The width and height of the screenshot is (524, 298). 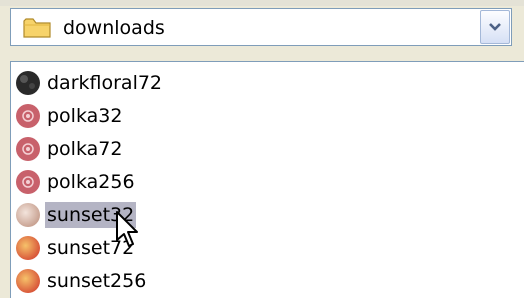 What do you see at coordinates (28, 83) in the screenshot?
I see `dark-swatch-icon` at bounding box center [28, 83].